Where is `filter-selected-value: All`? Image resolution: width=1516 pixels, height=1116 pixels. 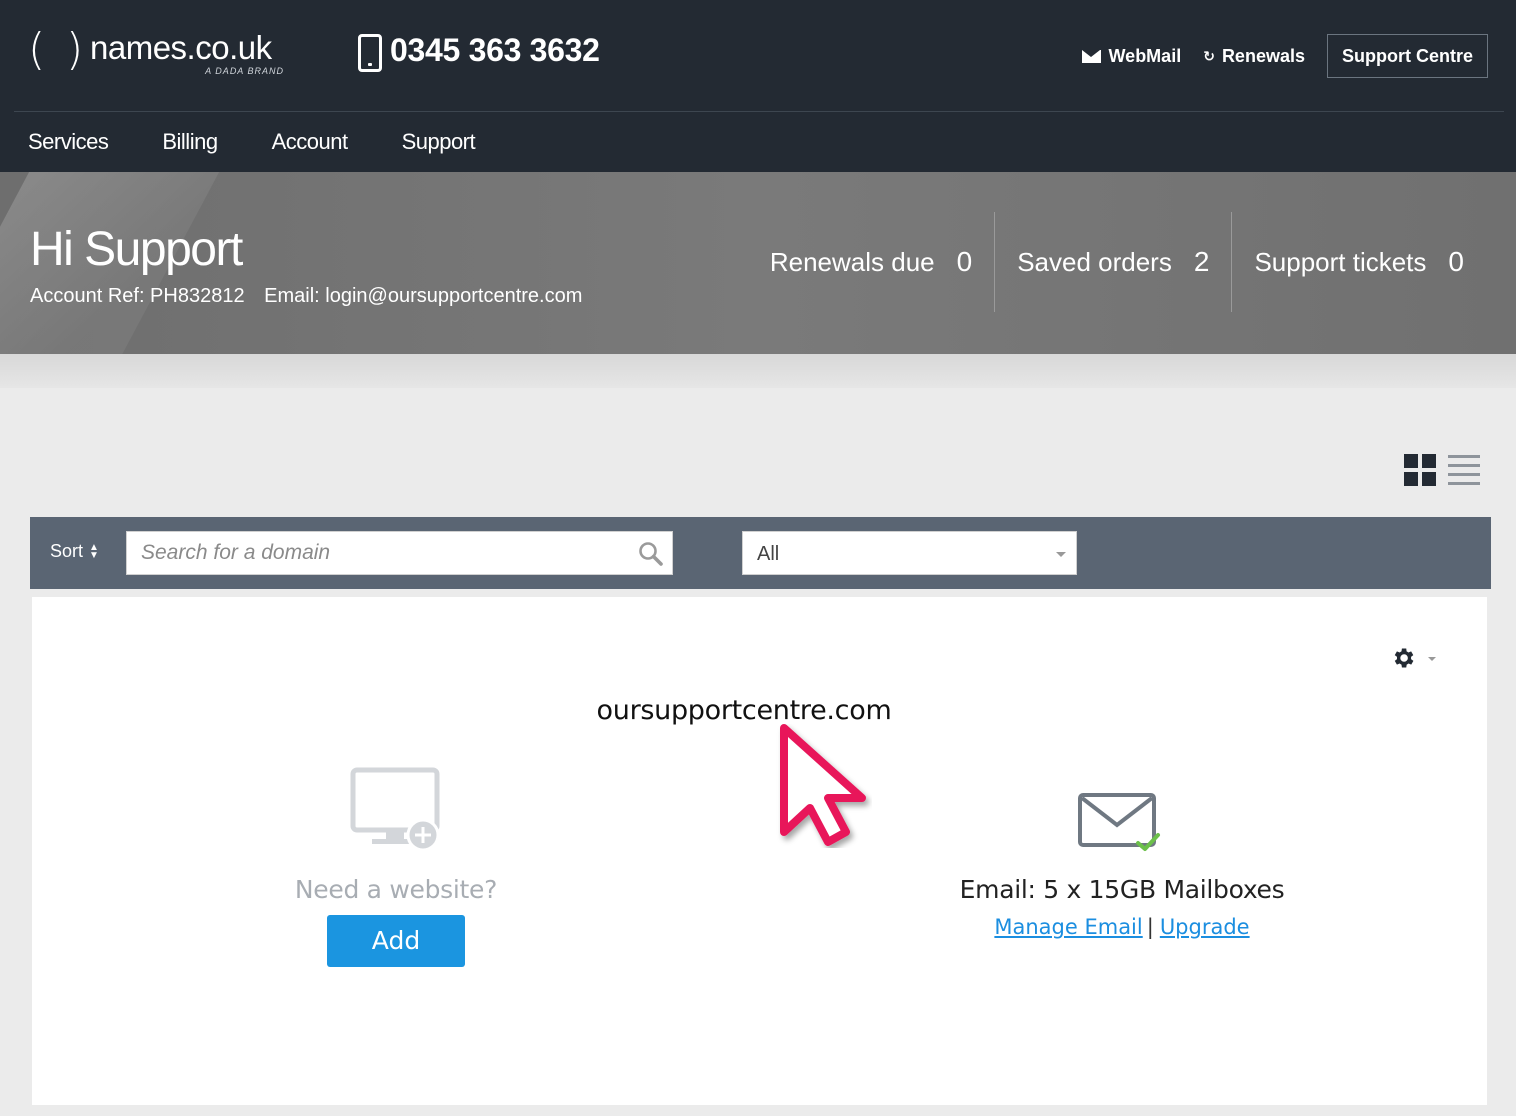
filter-selected-value: All is located at coordinates (768, 554).